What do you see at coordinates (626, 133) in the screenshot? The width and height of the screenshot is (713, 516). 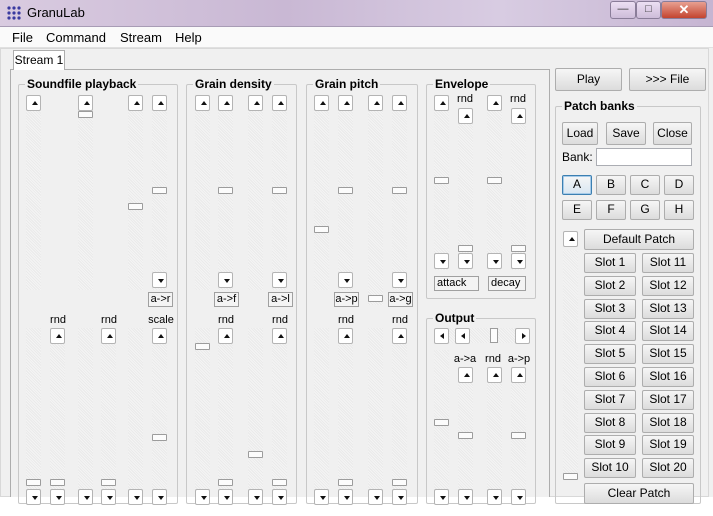 I see `save-button: Save` at bounding box center [626, 133].